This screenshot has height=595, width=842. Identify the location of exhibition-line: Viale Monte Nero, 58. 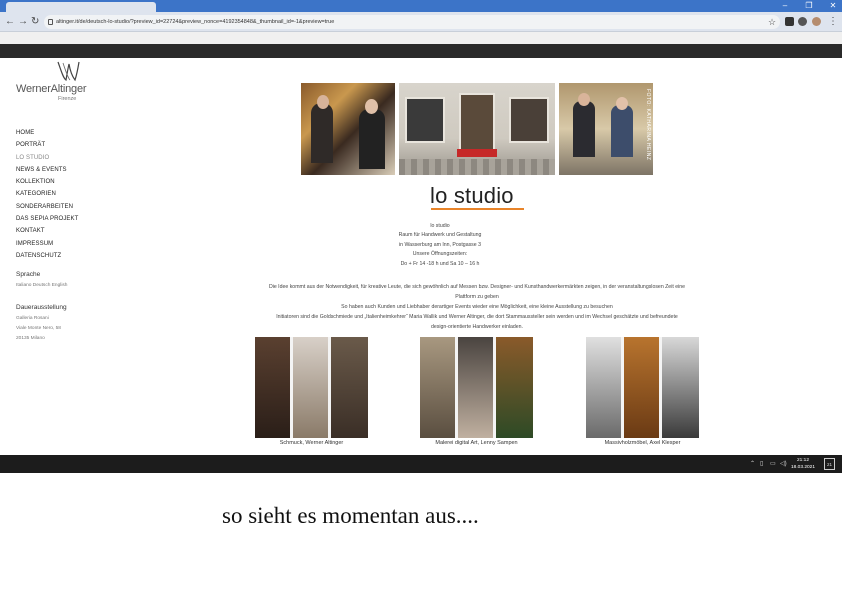
(38, 328).